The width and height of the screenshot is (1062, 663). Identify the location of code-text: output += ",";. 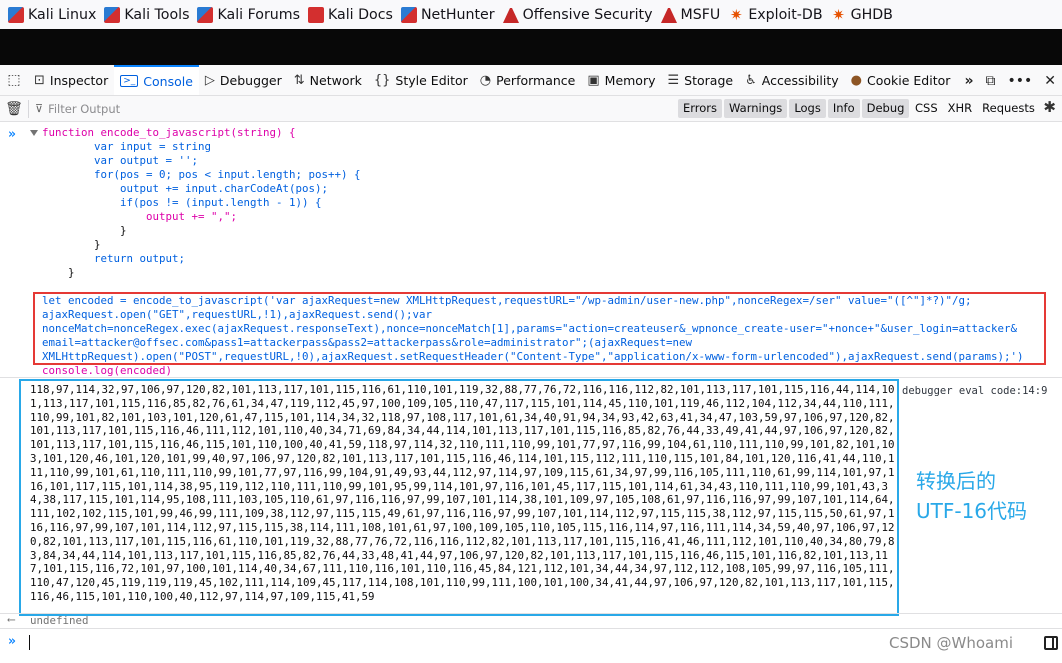
(140, 216).